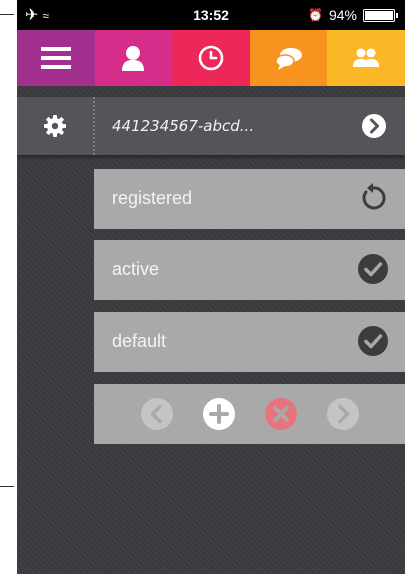  What do you see at coordinates (249, 199) in the screenshot?
I see `status-row-registered: registered` at bounding box center [249, 199].